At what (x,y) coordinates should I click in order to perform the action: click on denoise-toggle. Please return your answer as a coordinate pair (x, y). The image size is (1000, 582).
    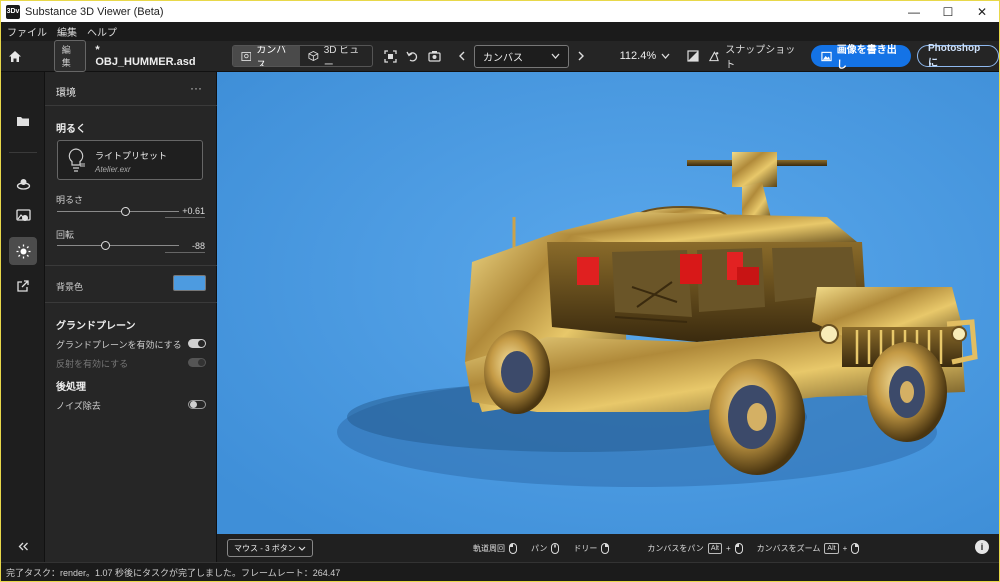
    Looking at the image, I should click on (197, 404).